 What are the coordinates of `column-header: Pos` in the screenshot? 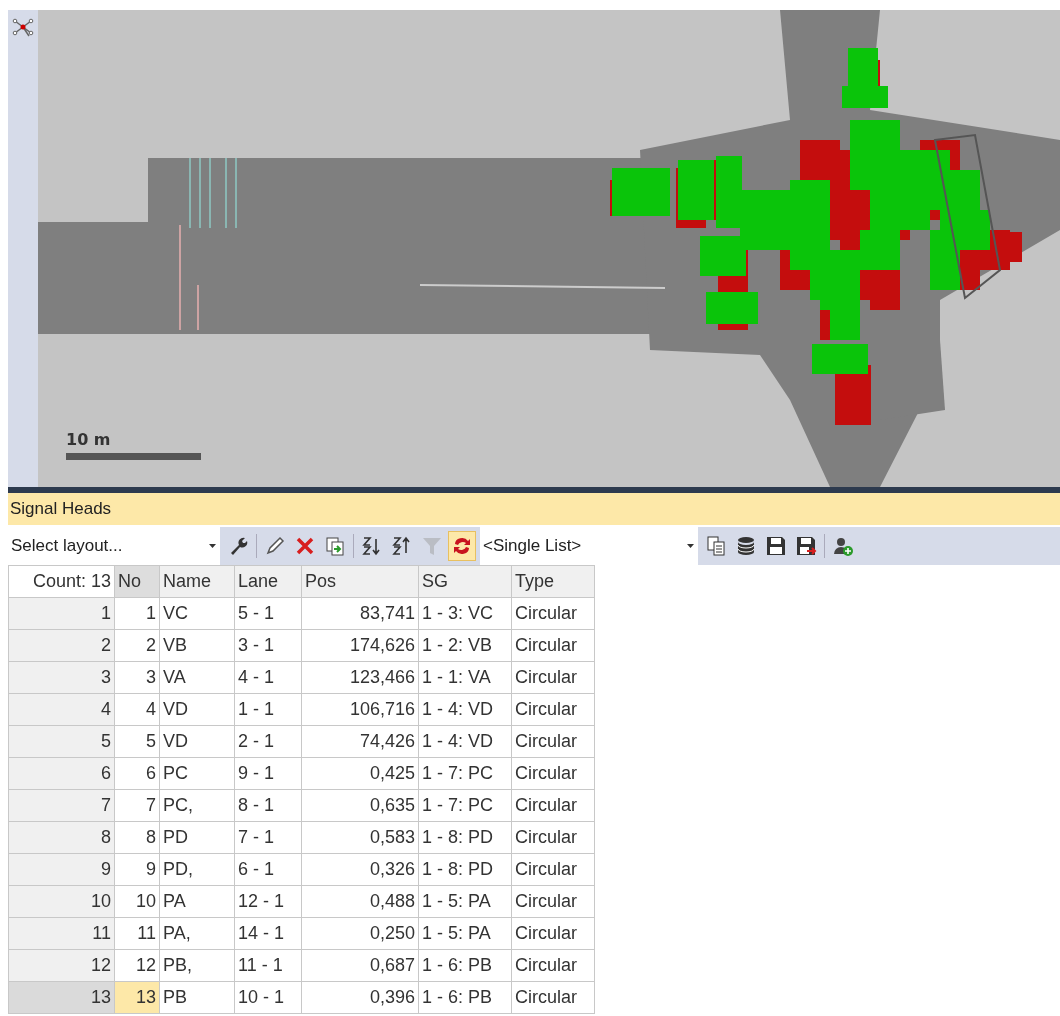 It's located at (360, 581).